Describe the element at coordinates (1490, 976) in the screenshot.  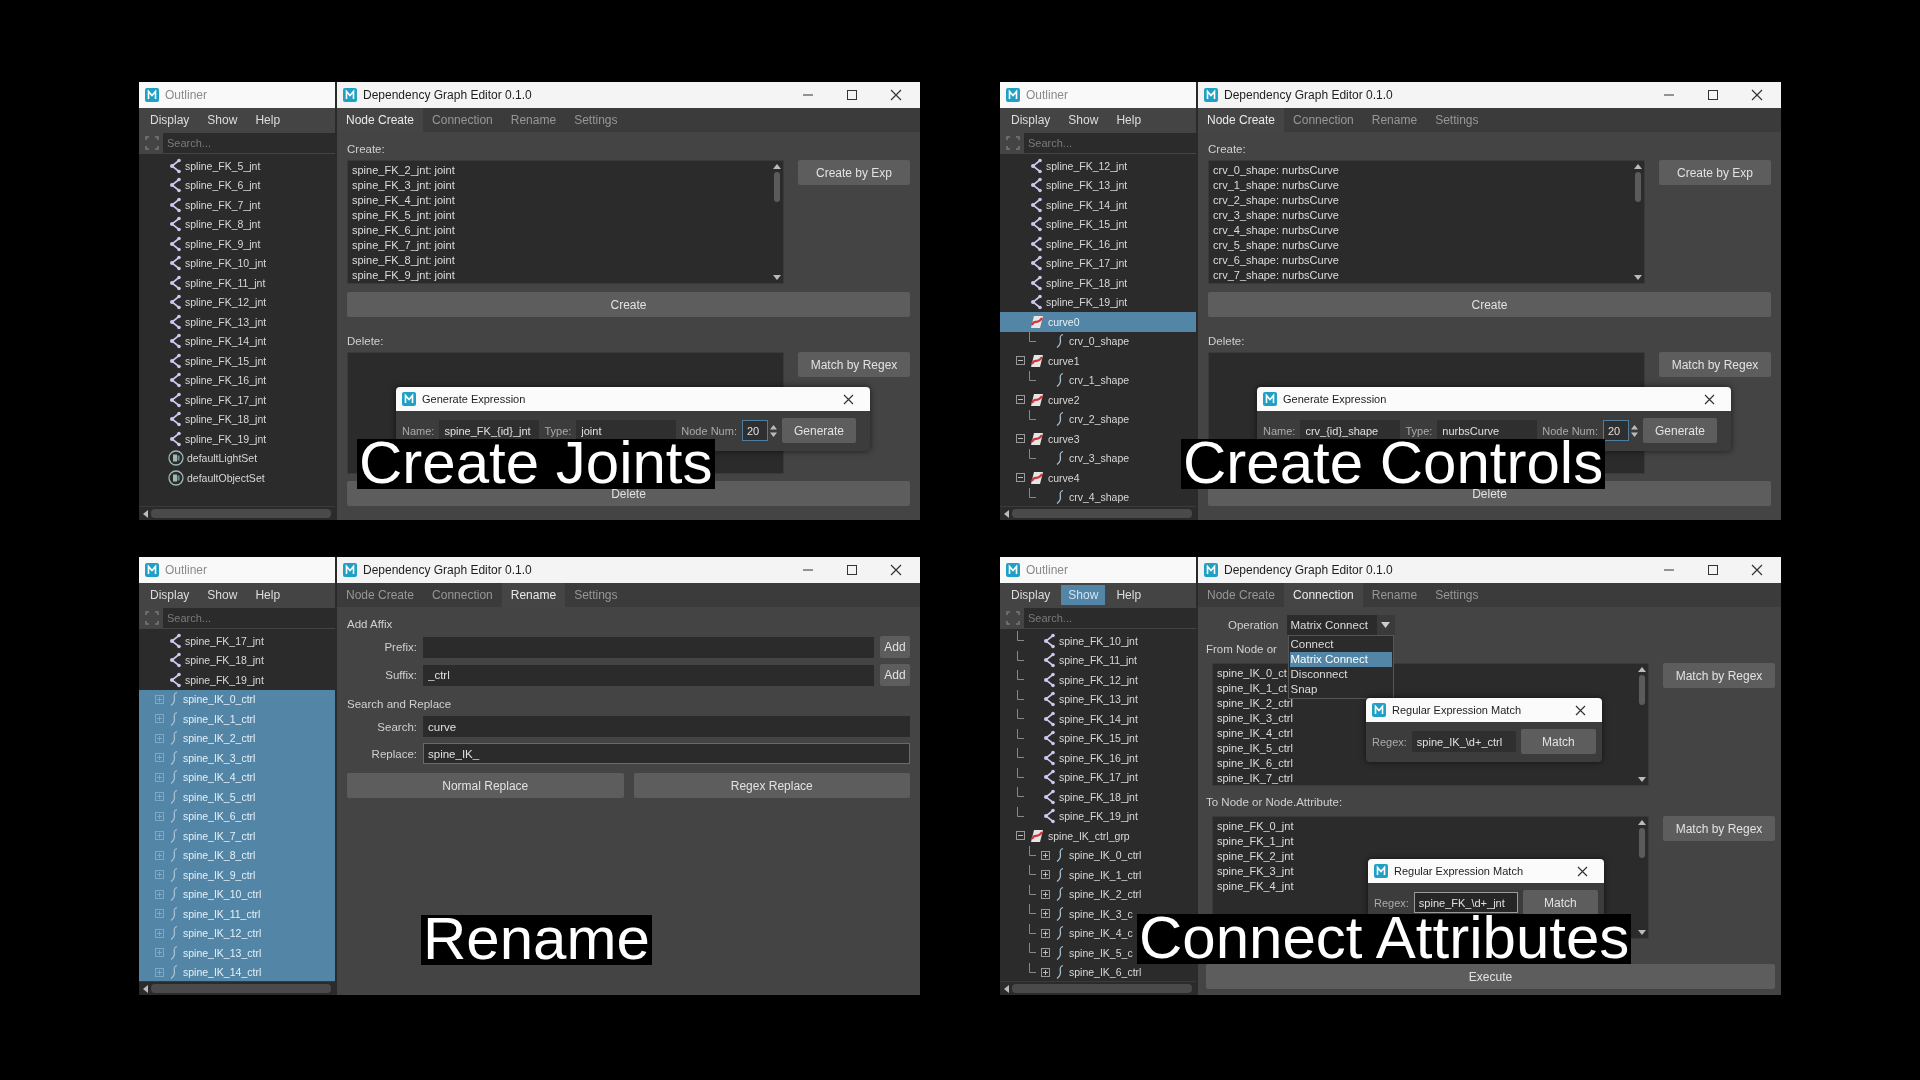
I see `execute-button: Execute` at that location.